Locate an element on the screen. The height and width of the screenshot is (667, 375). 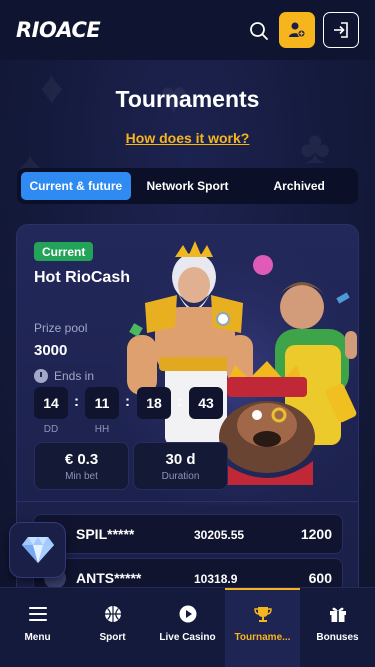
min-bet-value: € 0.3 is located at coordinates (81, 459).